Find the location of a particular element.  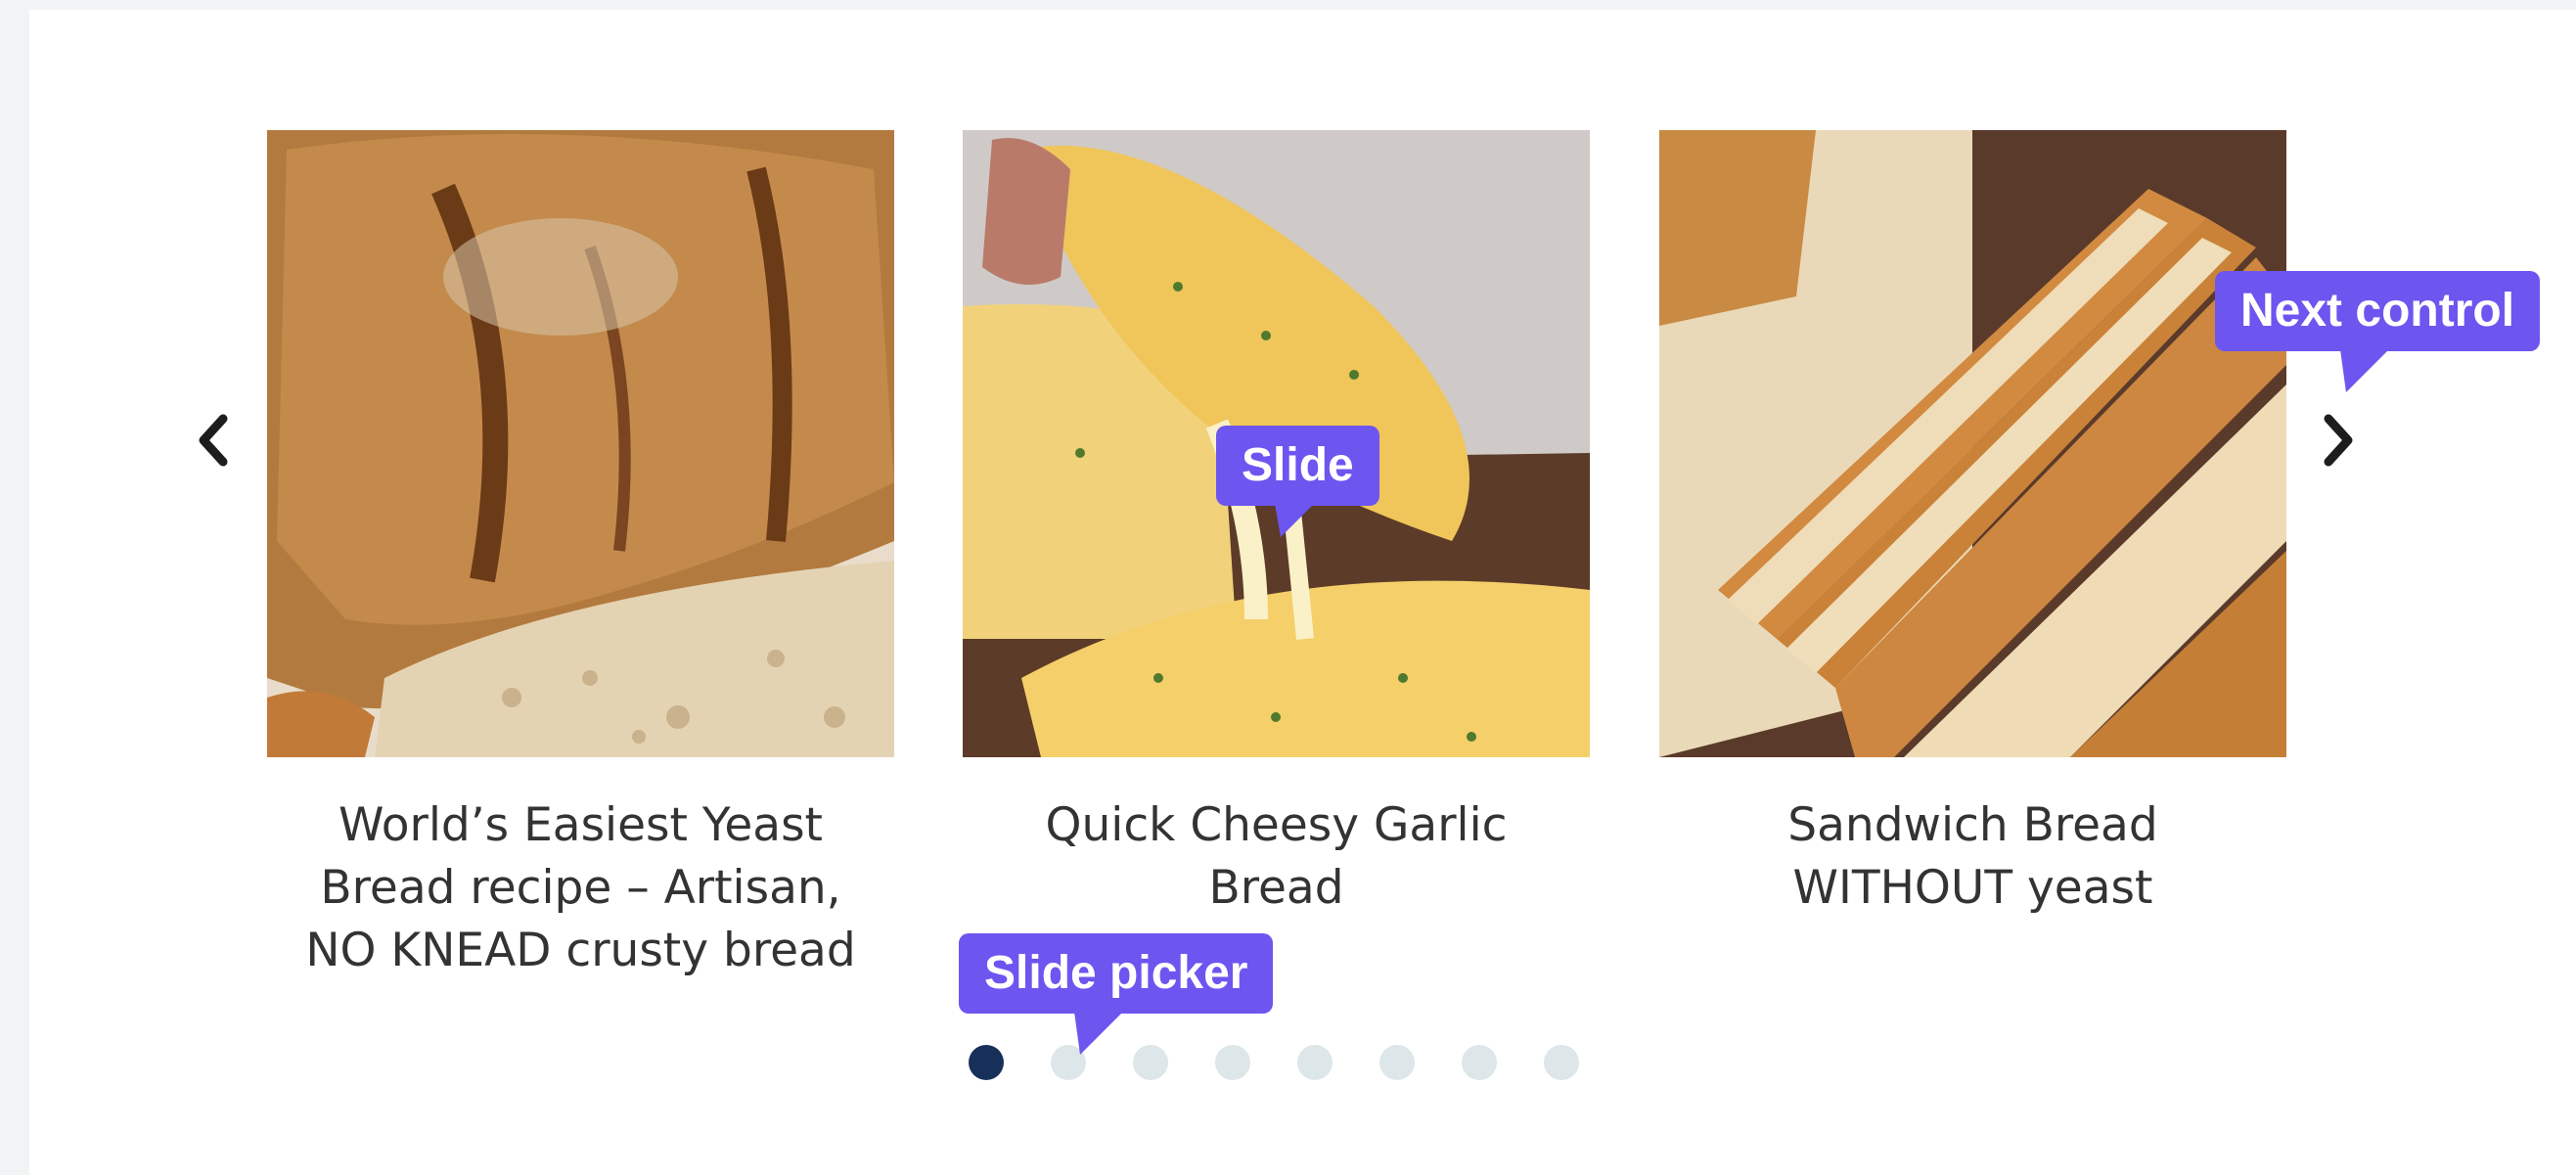

slide-annotation: Slide is located at coordinates (1297, 482).